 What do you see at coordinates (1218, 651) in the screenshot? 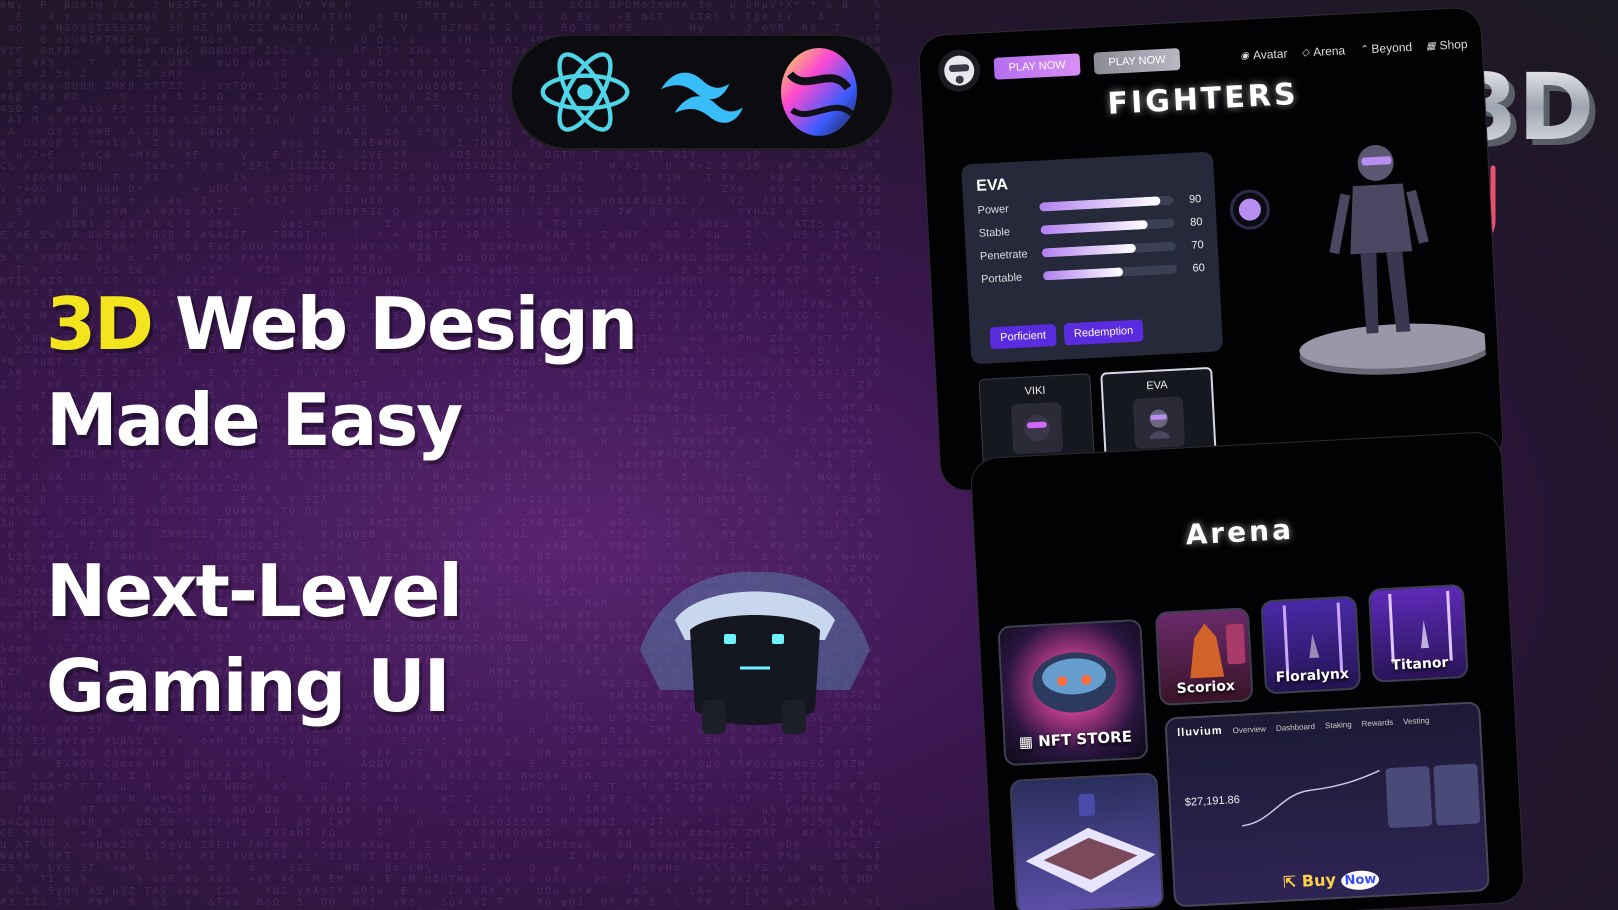
I see `scoriox-image` at bounding box center [1218, 651].